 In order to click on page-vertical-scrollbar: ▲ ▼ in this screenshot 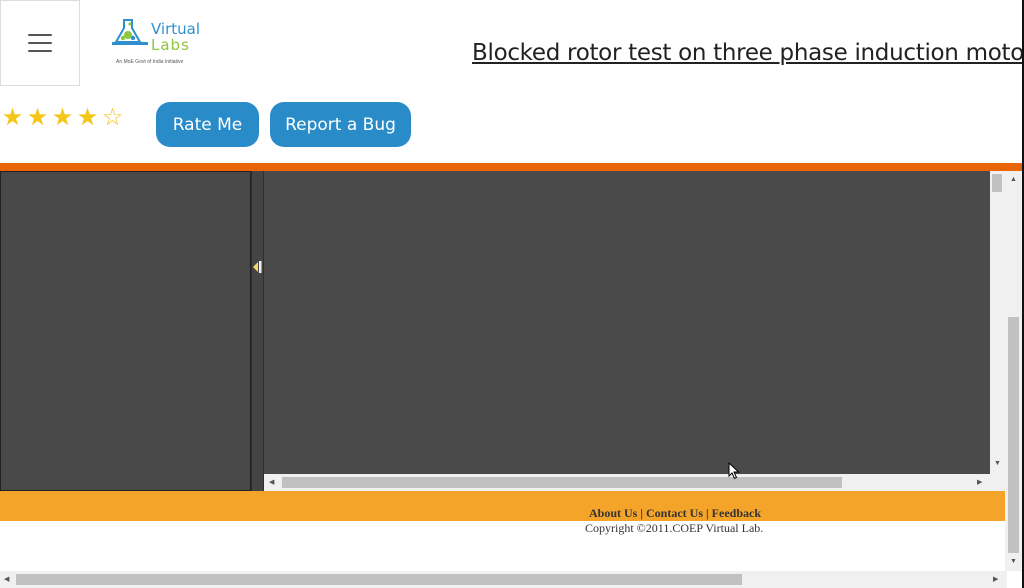, I will do `click(1013, 371)`.